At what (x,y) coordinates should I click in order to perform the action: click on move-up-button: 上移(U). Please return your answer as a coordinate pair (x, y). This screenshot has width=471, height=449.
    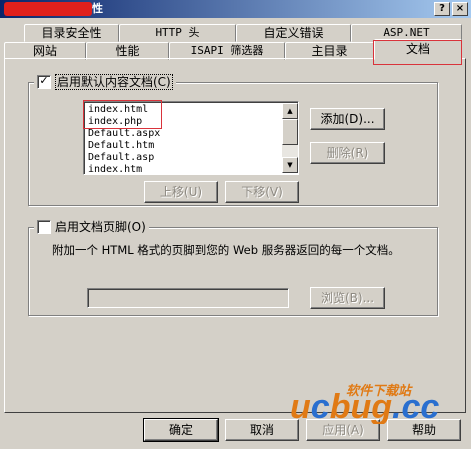
    Looking at the image, I should click on (181, 192).